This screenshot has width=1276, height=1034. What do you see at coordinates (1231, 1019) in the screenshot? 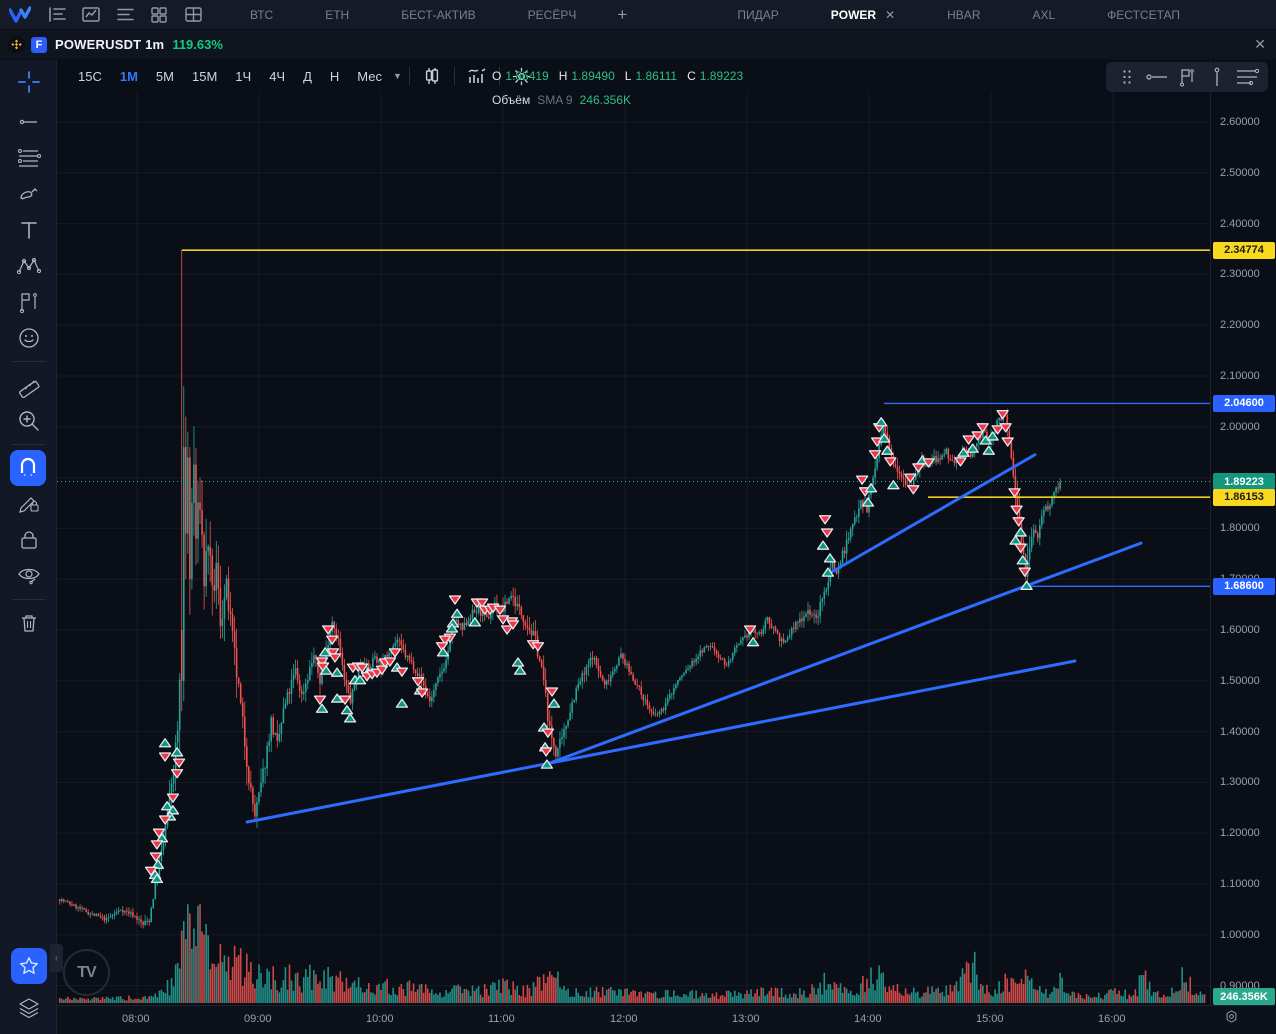
I see `axis-settings-gear-icon` at bounding box center [1231, 1019].